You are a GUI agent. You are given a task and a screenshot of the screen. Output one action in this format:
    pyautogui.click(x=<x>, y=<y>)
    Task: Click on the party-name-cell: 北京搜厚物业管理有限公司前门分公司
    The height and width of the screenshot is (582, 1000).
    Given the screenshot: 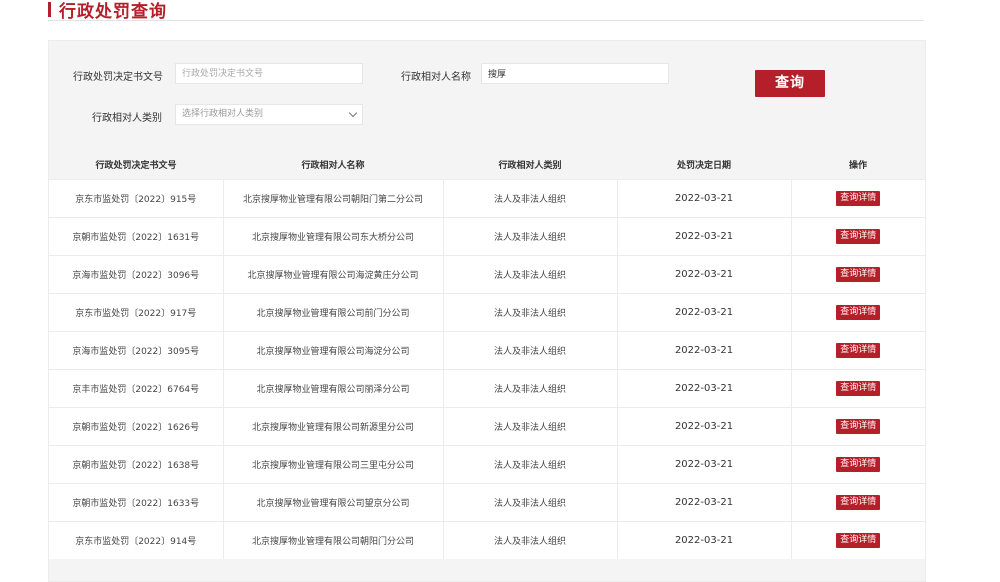 What is the action you would take?
    pyautogui.click(x=332, y=312)
    